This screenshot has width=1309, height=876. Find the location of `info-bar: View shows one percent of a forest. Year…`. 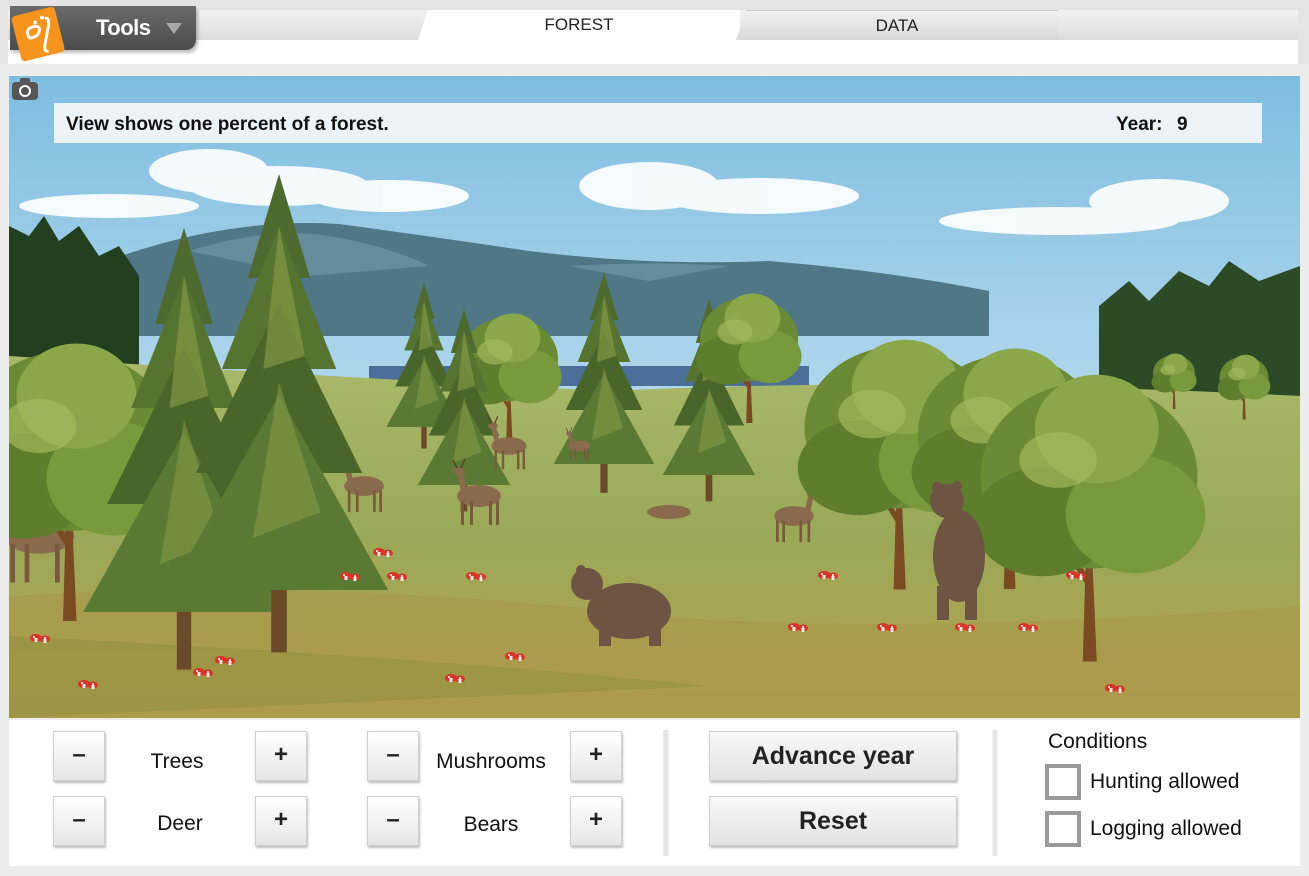

info-bar: View shows one percent of a forest. Year… is located at coordinates (658, 123).